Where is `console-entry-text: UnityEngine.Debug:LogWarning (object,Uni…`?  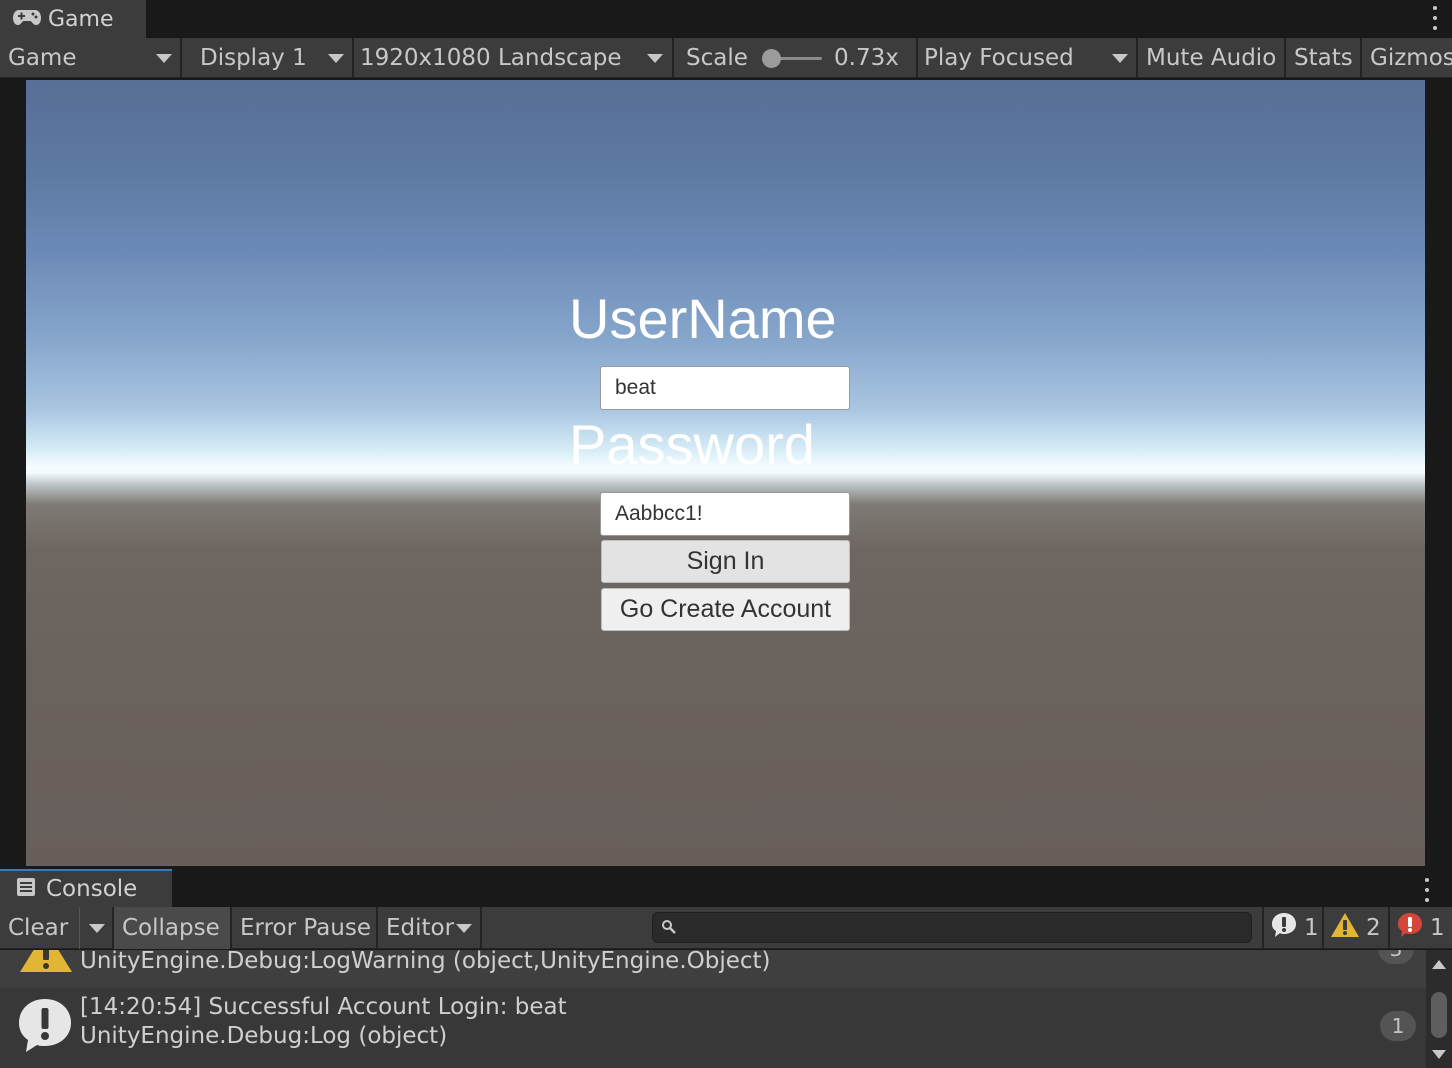
console-entry-text: UnityEngine.Debug:LogWarning (object,Uni… is located at coordinates (425, 962).